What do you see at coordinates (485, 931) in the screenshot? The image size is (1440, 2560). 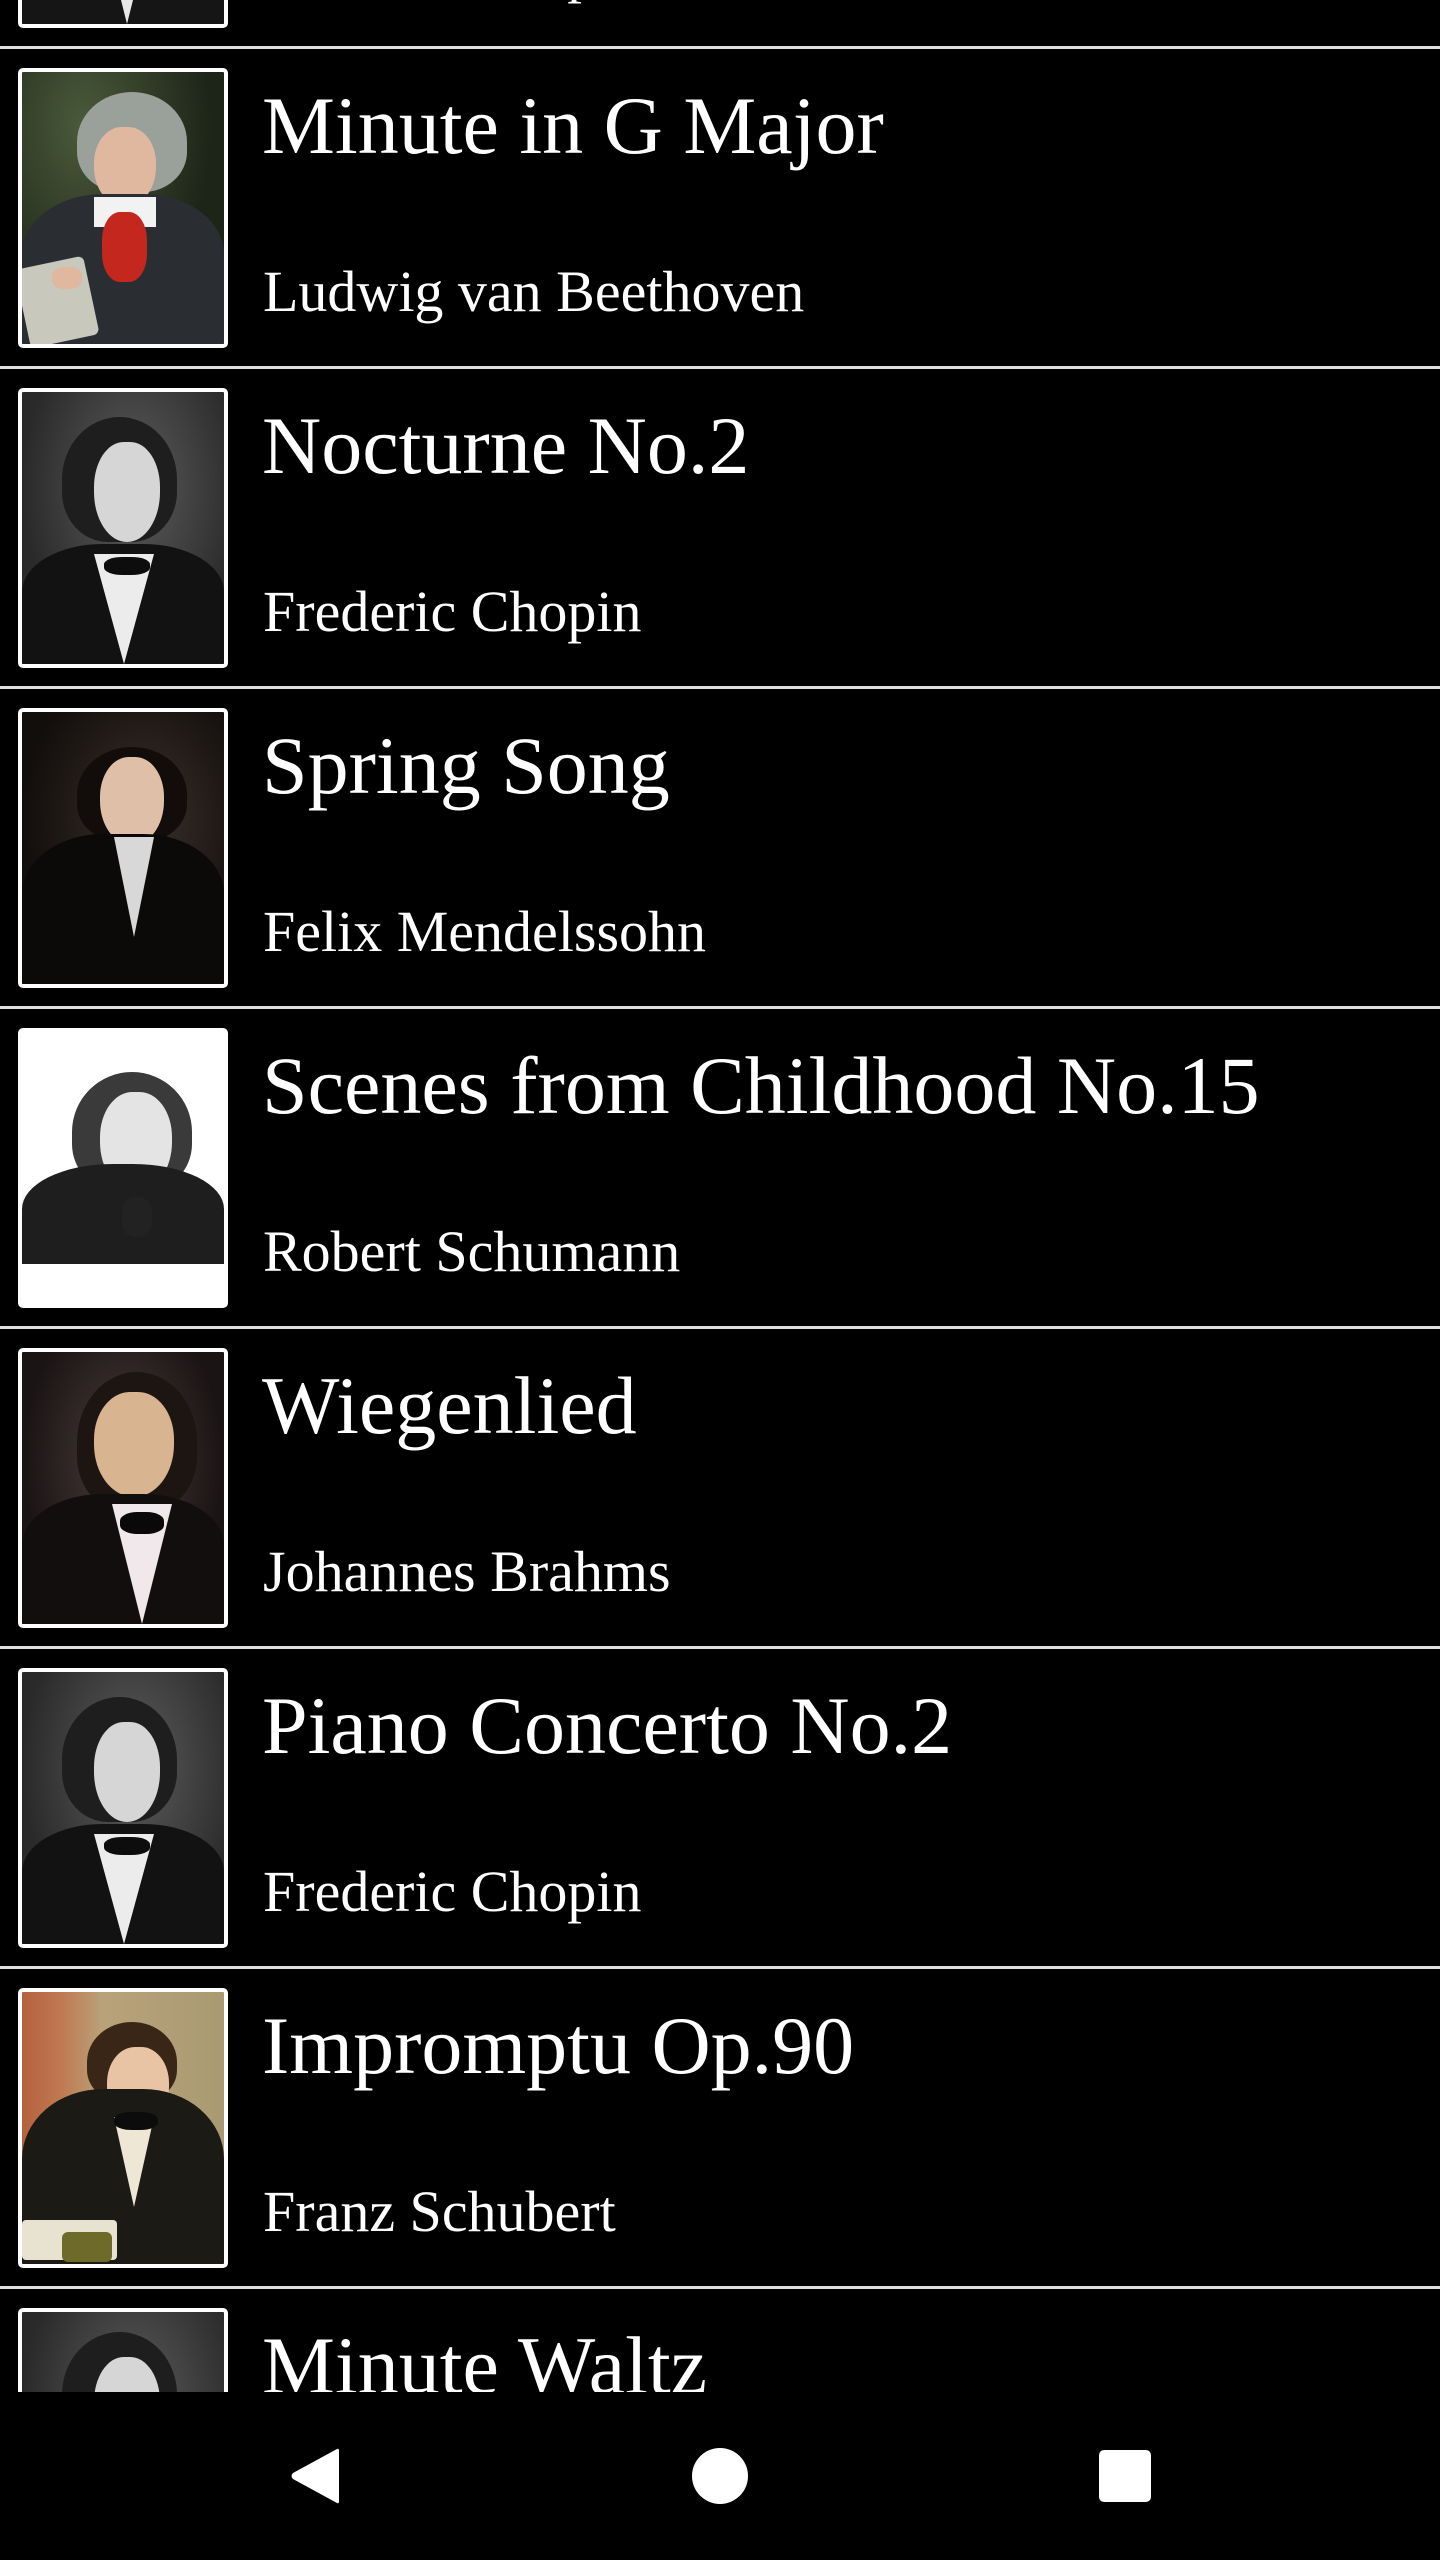 I see `song-artist: Felix Mendelssohn` at bounding box center [485, 931].